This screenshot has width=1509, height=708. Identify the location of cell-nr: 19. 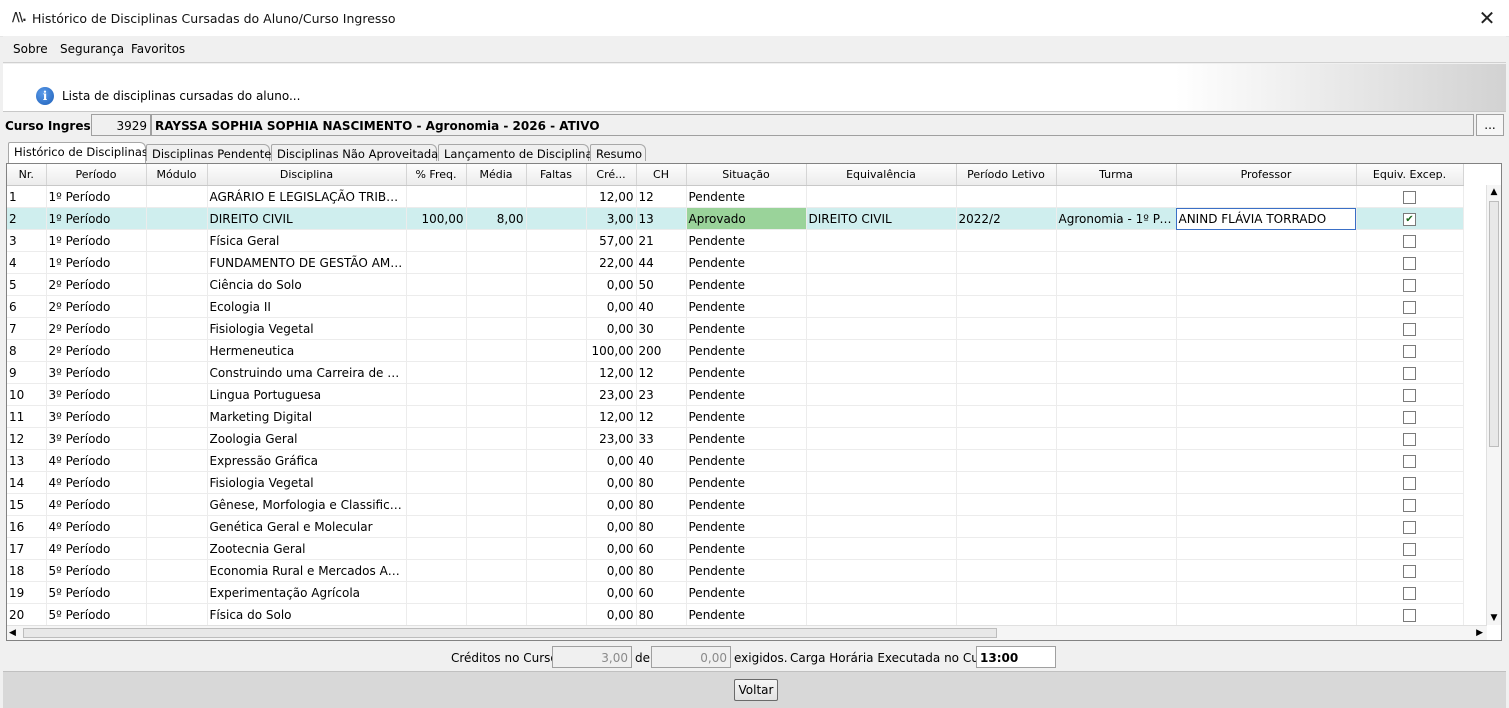
(27, 592).